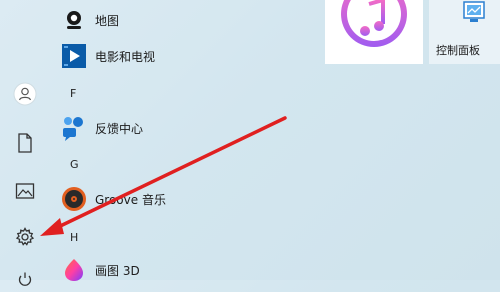  I want to click on list-item-movies-tv: 电影和电视, so click(107, 56).